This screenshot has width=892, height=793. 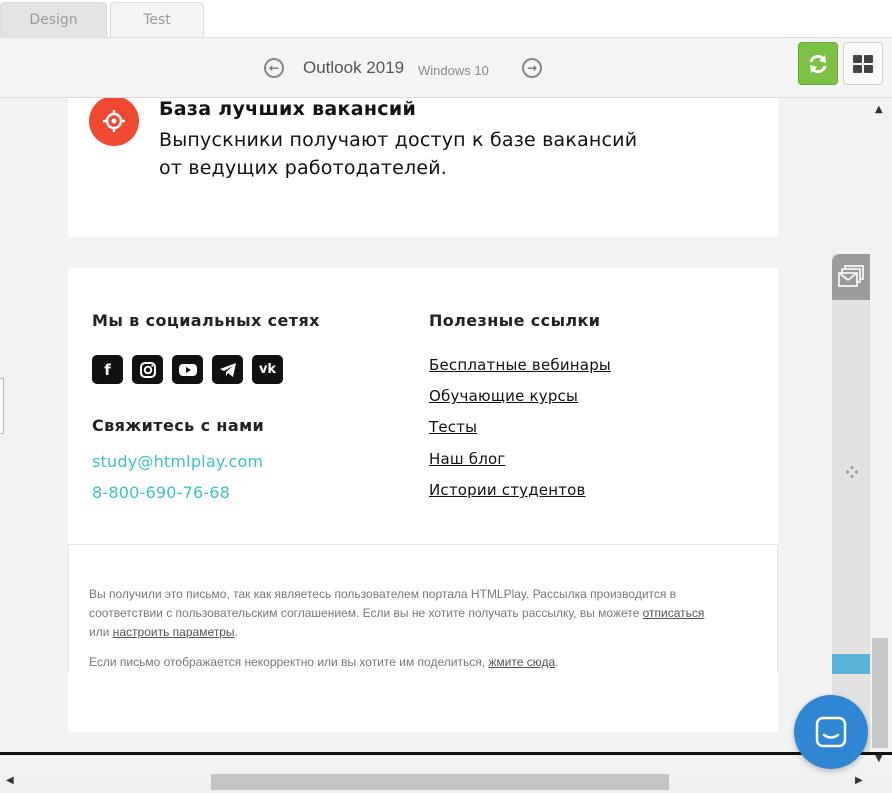 I want to click on email-stack-icon, so click(x=851, y=277).